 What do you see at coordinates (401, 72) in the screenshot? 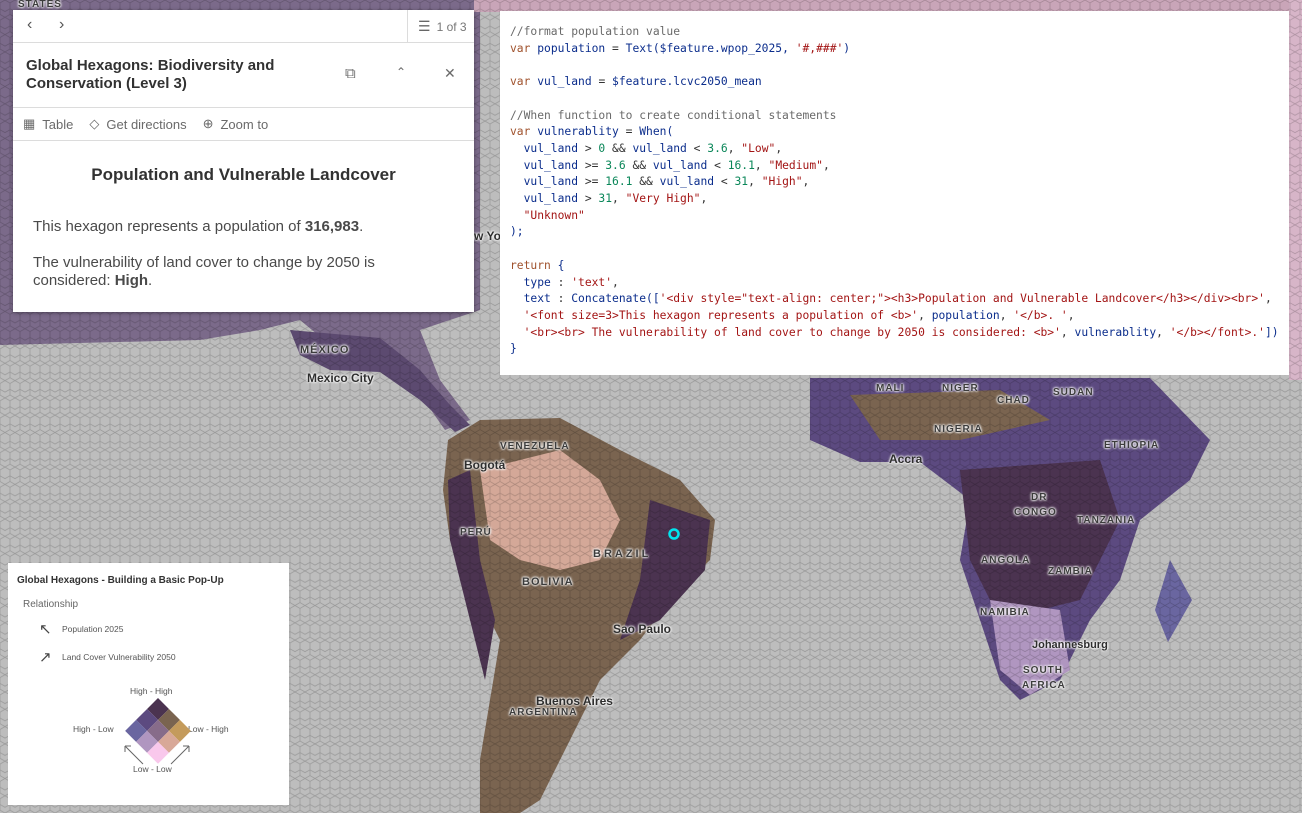
I see `collapse-icon: ⌃` at bounding box center [401, 72].